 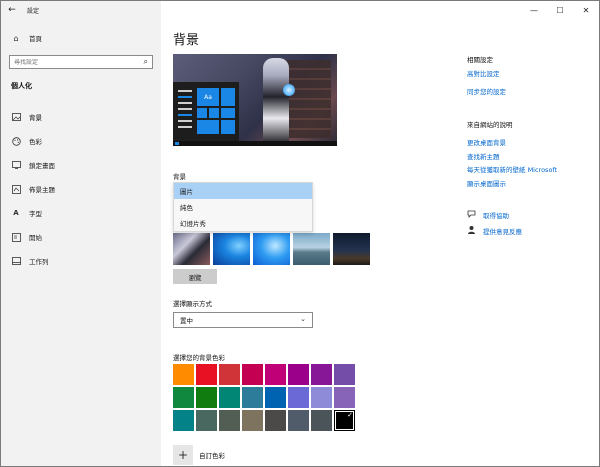 What do you see at coordinates (35, 39) in the screenshot?
I see `home-label: 首頁` at bounding box center [35, 39].